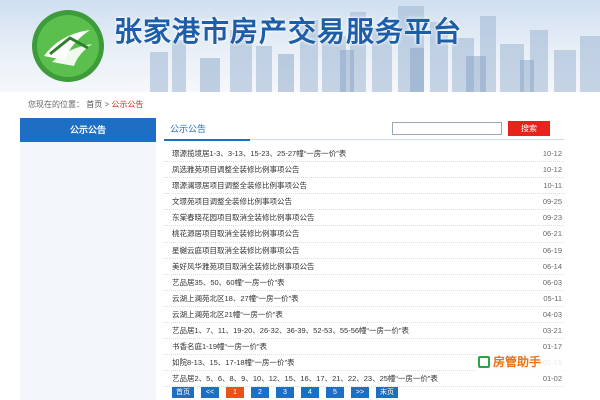 The height and width of the screenshot is (400, 600). What do you see at coordinates (360, 392) in the screenshot?
I see `page-next-button: >>` at bounding box center [360, 392].